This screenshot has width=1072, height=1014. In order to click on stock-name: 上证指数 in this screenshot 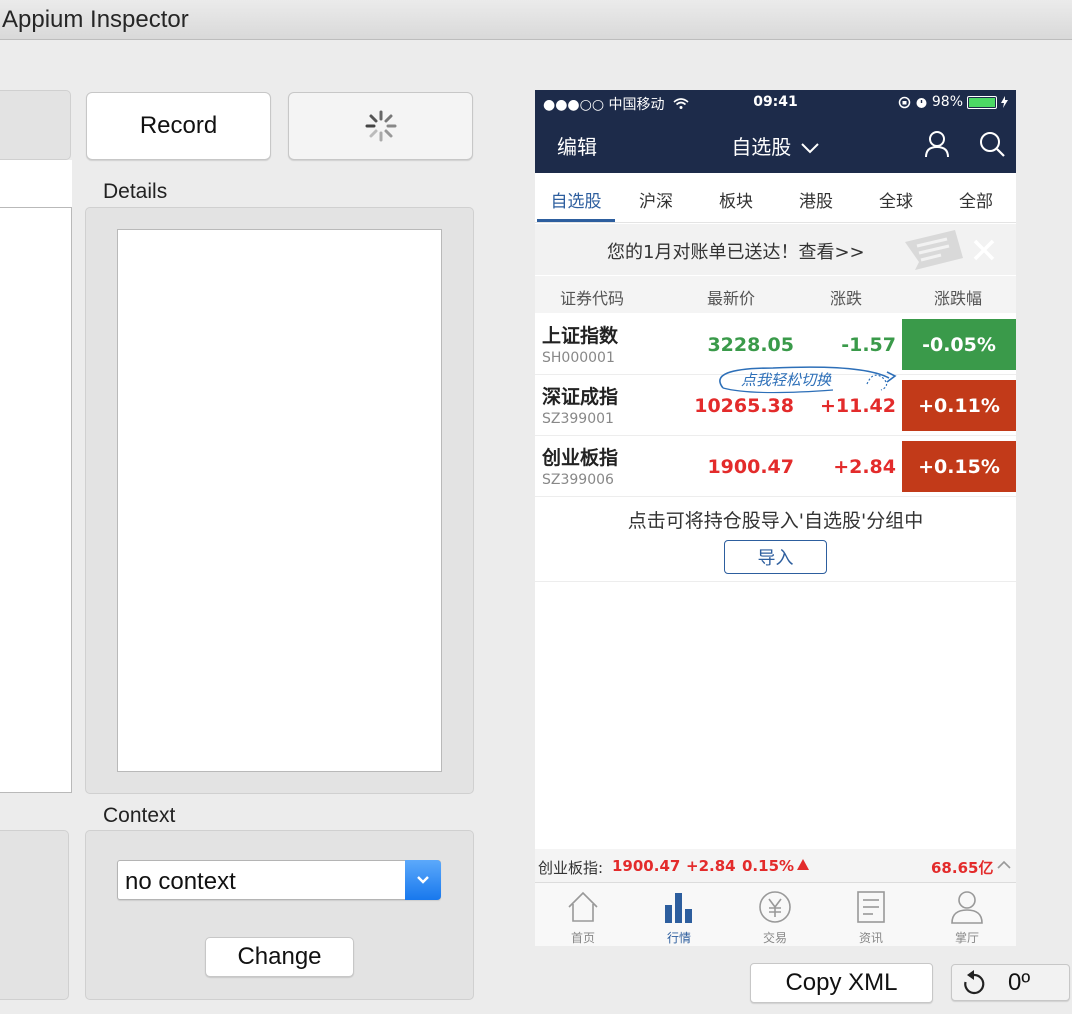, I will do `click(580, 336)`.